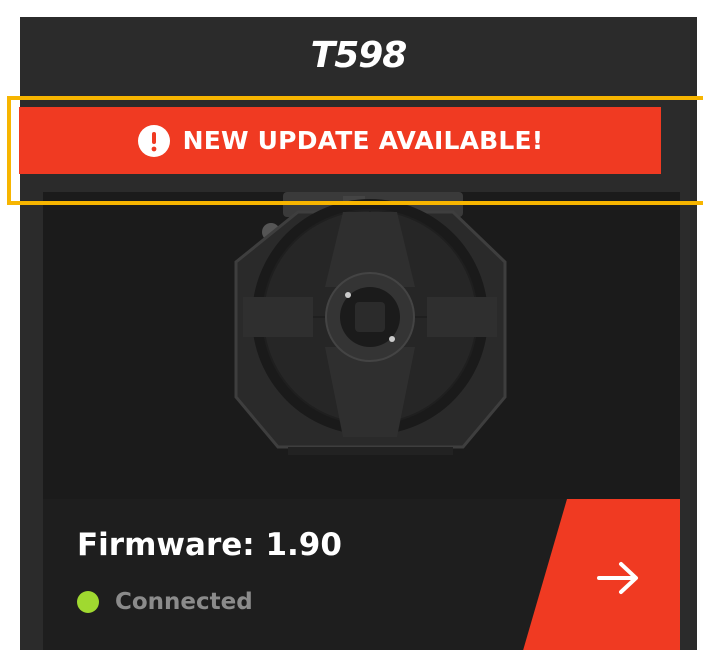 This screenshot has height=650, width=703. What do you see at coordinates (88, 602) in the screenshot?
I see `status-dot-icon` at bounding box center [88, 602].